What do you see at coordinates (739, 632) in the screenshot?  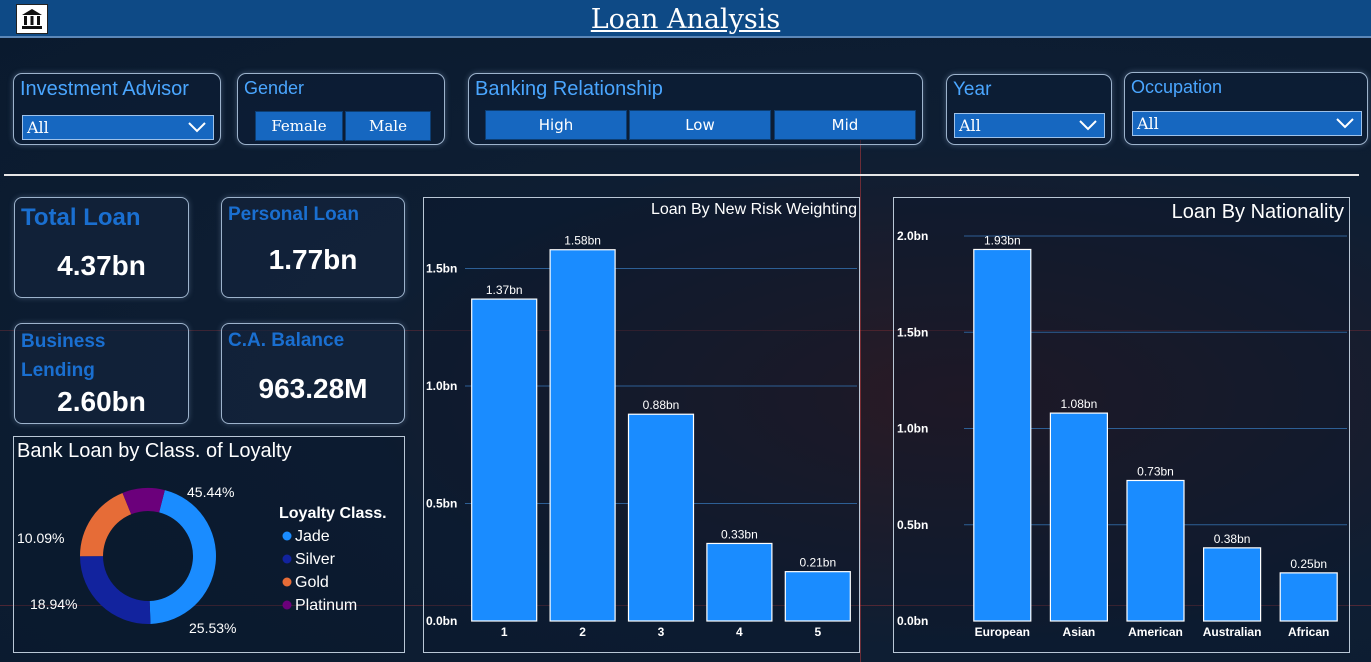 I see `x-tick-label: 4` at bounding box center [739, 632].